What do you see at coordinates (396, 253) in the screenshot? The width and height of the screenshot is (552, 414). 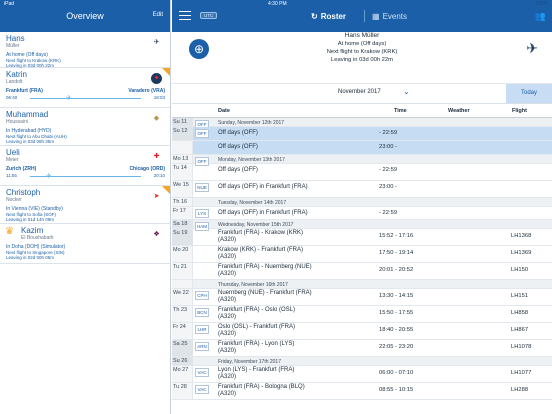 I see `duty-time: 17:50 - 19:14` at bounding box center [396, 253].